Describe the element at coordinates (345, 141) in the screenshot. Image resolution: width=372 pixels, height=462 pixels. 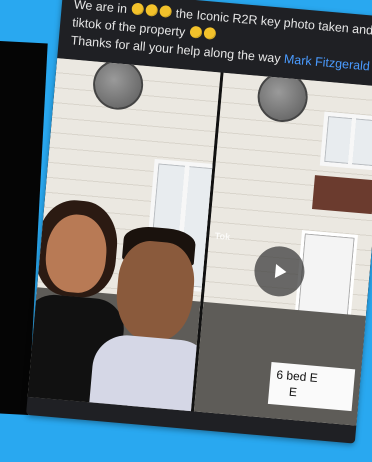
I see `house-window` at that location.